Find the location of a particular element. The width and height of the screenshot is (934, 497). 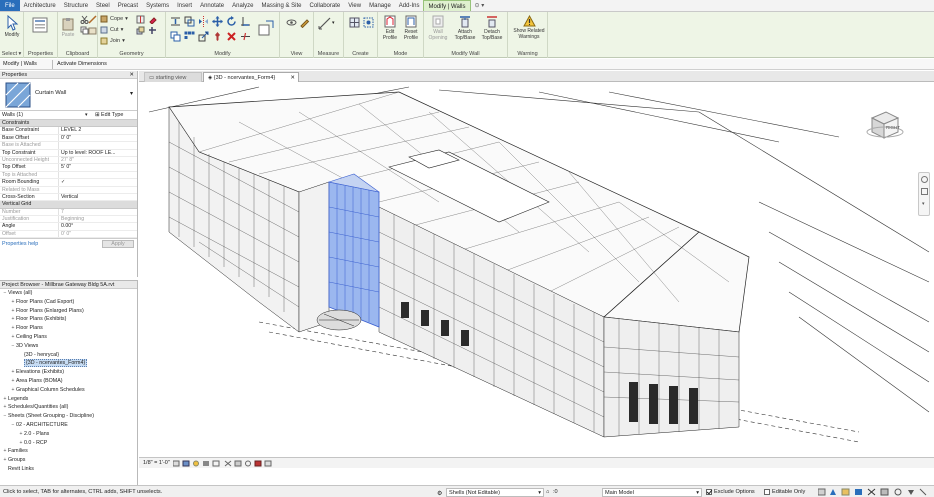

browser-node: + Ceiling Plans is located at coordinates (68, 337).